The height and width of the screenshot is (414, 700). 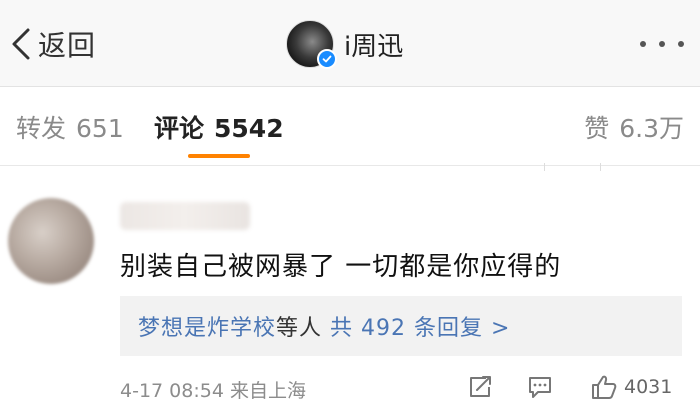 I want to click on like-button: 4031, so click(x=631, y=387).